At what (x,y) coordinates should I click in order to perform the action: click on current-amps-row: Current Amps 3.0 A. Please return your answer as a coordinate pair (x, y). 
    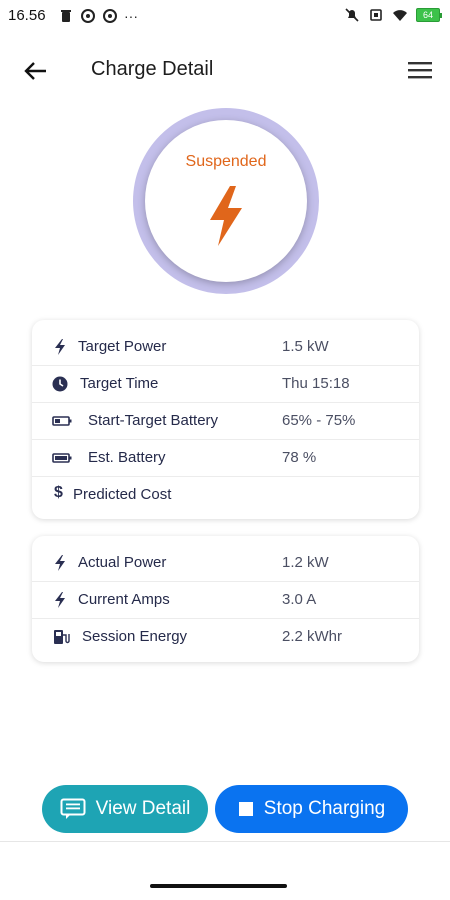
    Looking at the image, I should click on (225, 600).